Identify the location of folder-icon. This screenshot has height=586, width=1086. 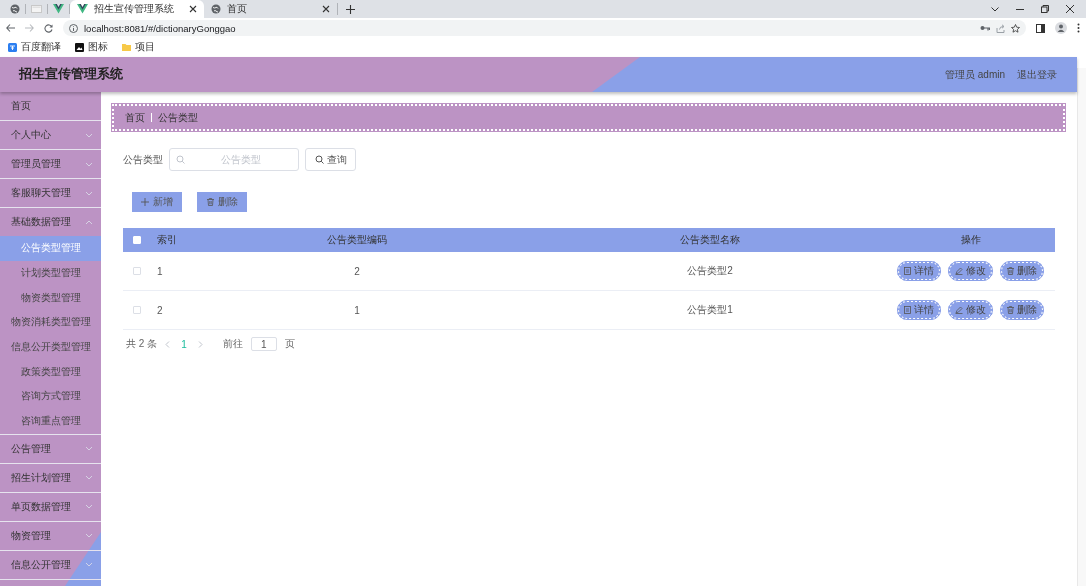
(126, 47).